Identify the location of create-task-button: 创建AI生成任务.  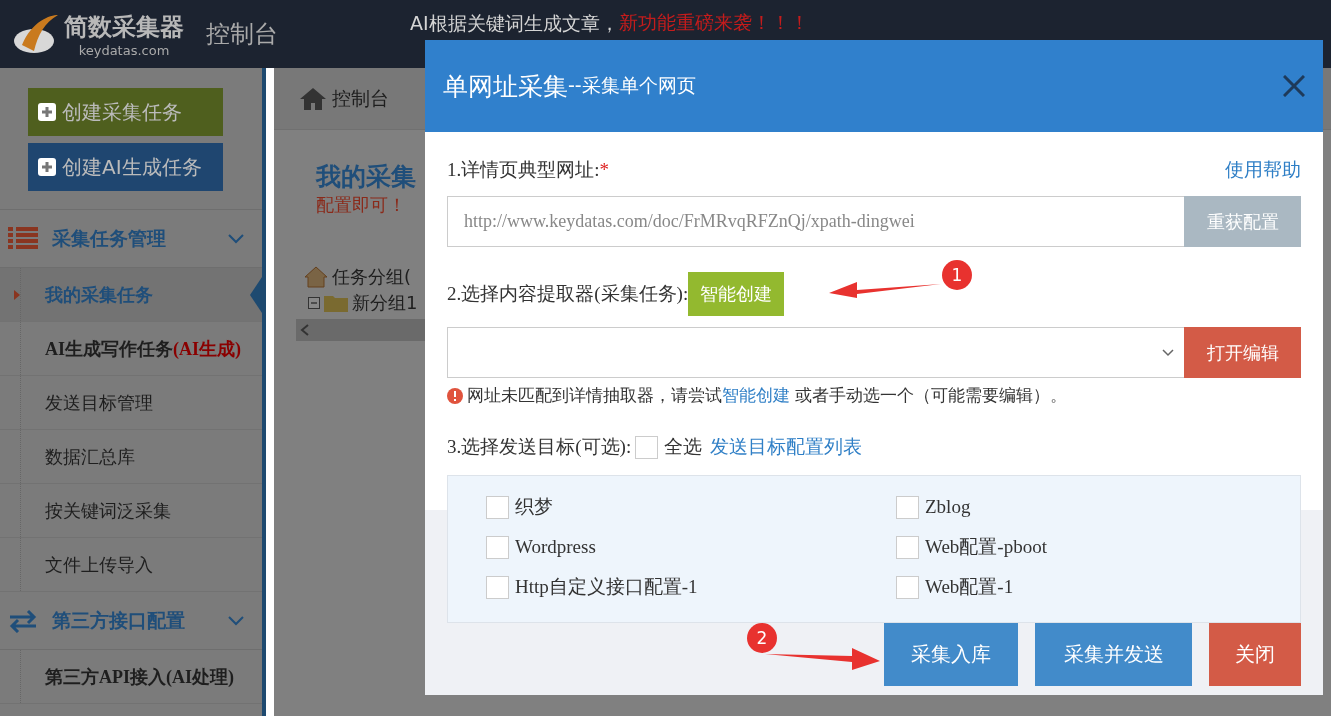
(125, 167).